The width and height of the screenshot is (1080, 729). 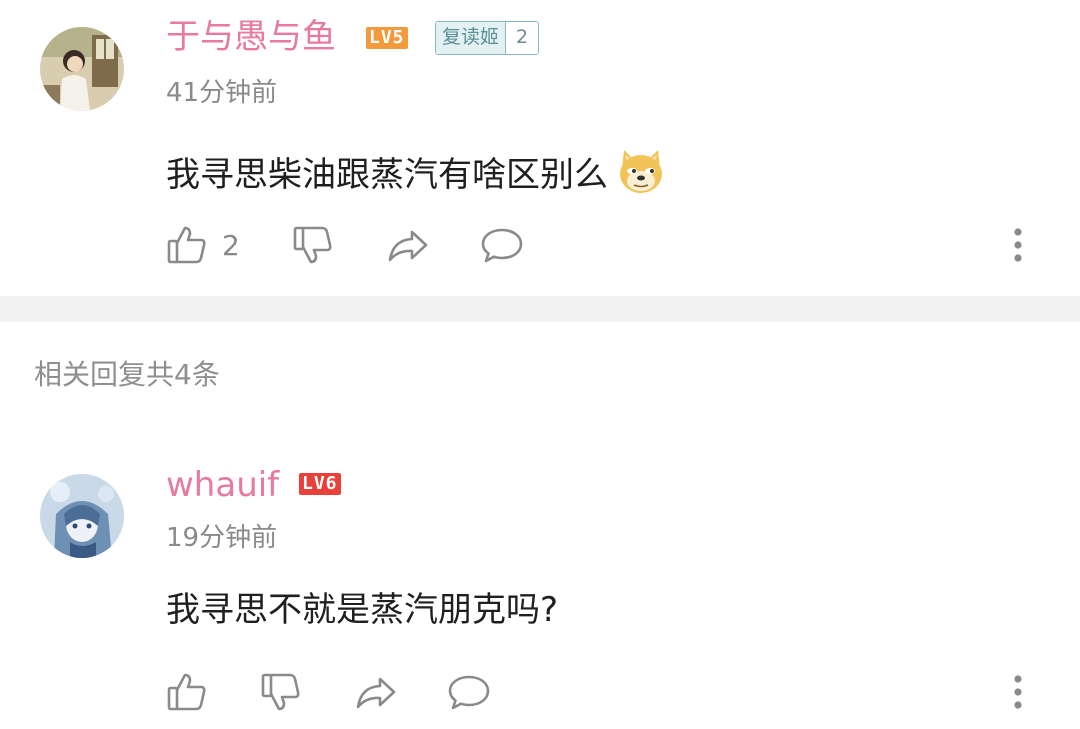 I want to click on fan-medal-badge: 复读姬 2, so click(x=487, y=38).